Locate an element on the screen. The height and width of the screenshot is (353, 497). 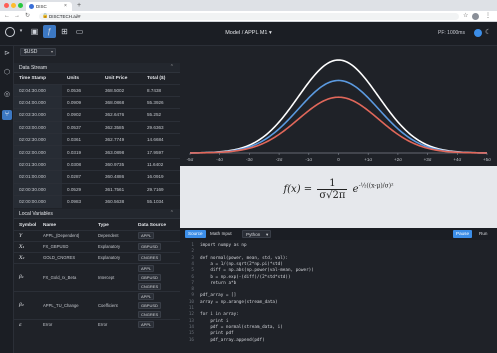
ticker-select: $USD ▾ is located at coordinates (38, 52).